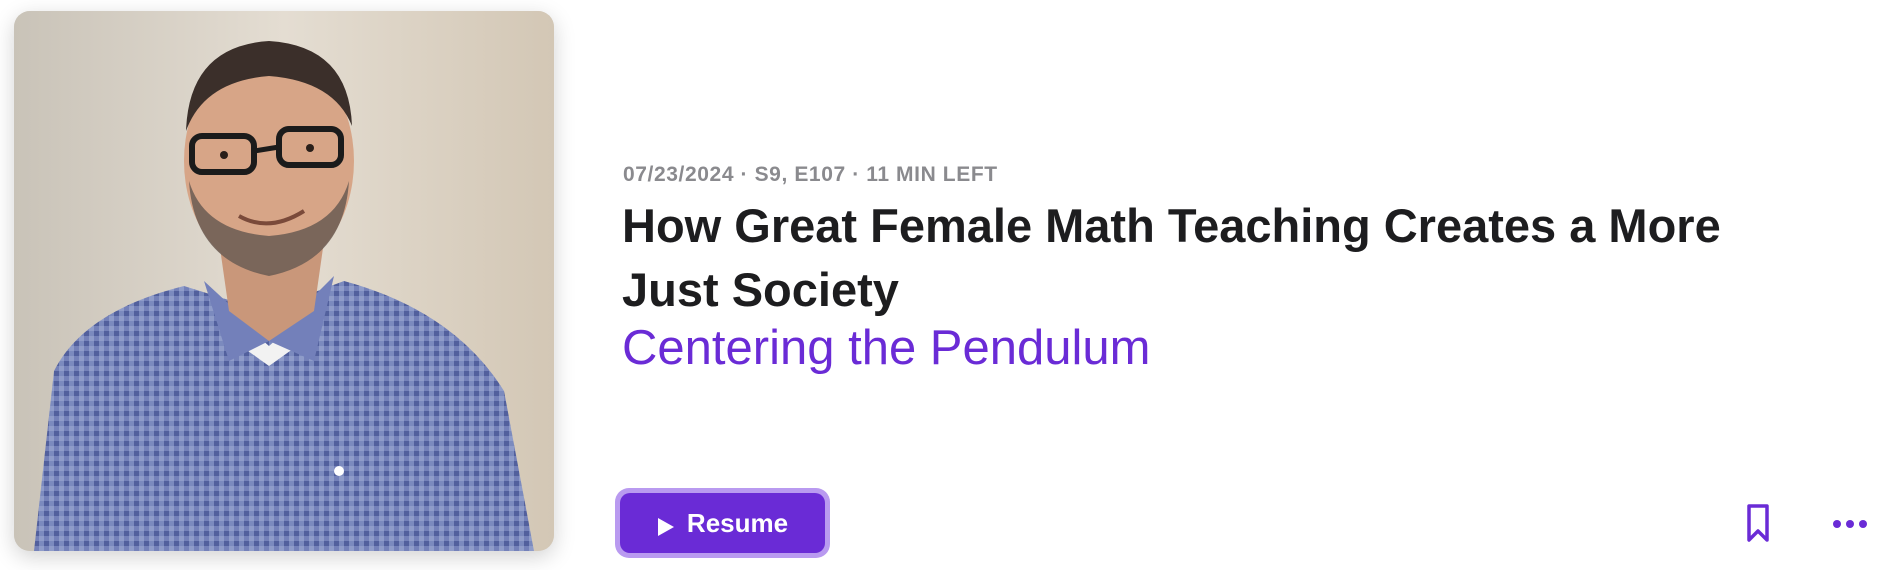 Image resolution: width=1887 pixels, height=570 pixels. Describe the element at coordinates (1850, 530) in the screenshot. I see `ellipsis-icon` at that location.